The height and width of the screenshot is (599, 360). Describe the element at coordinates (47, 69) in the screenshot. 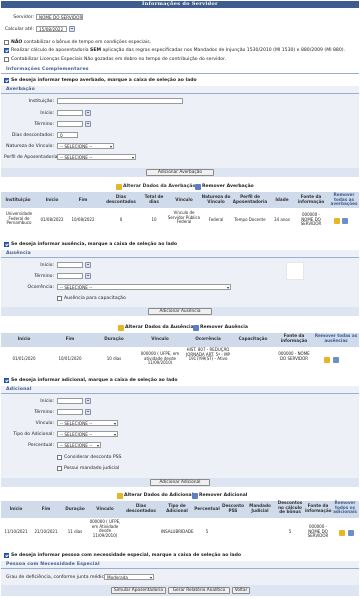

I see `info-complementares-caption: Informações Complementares` at that location.